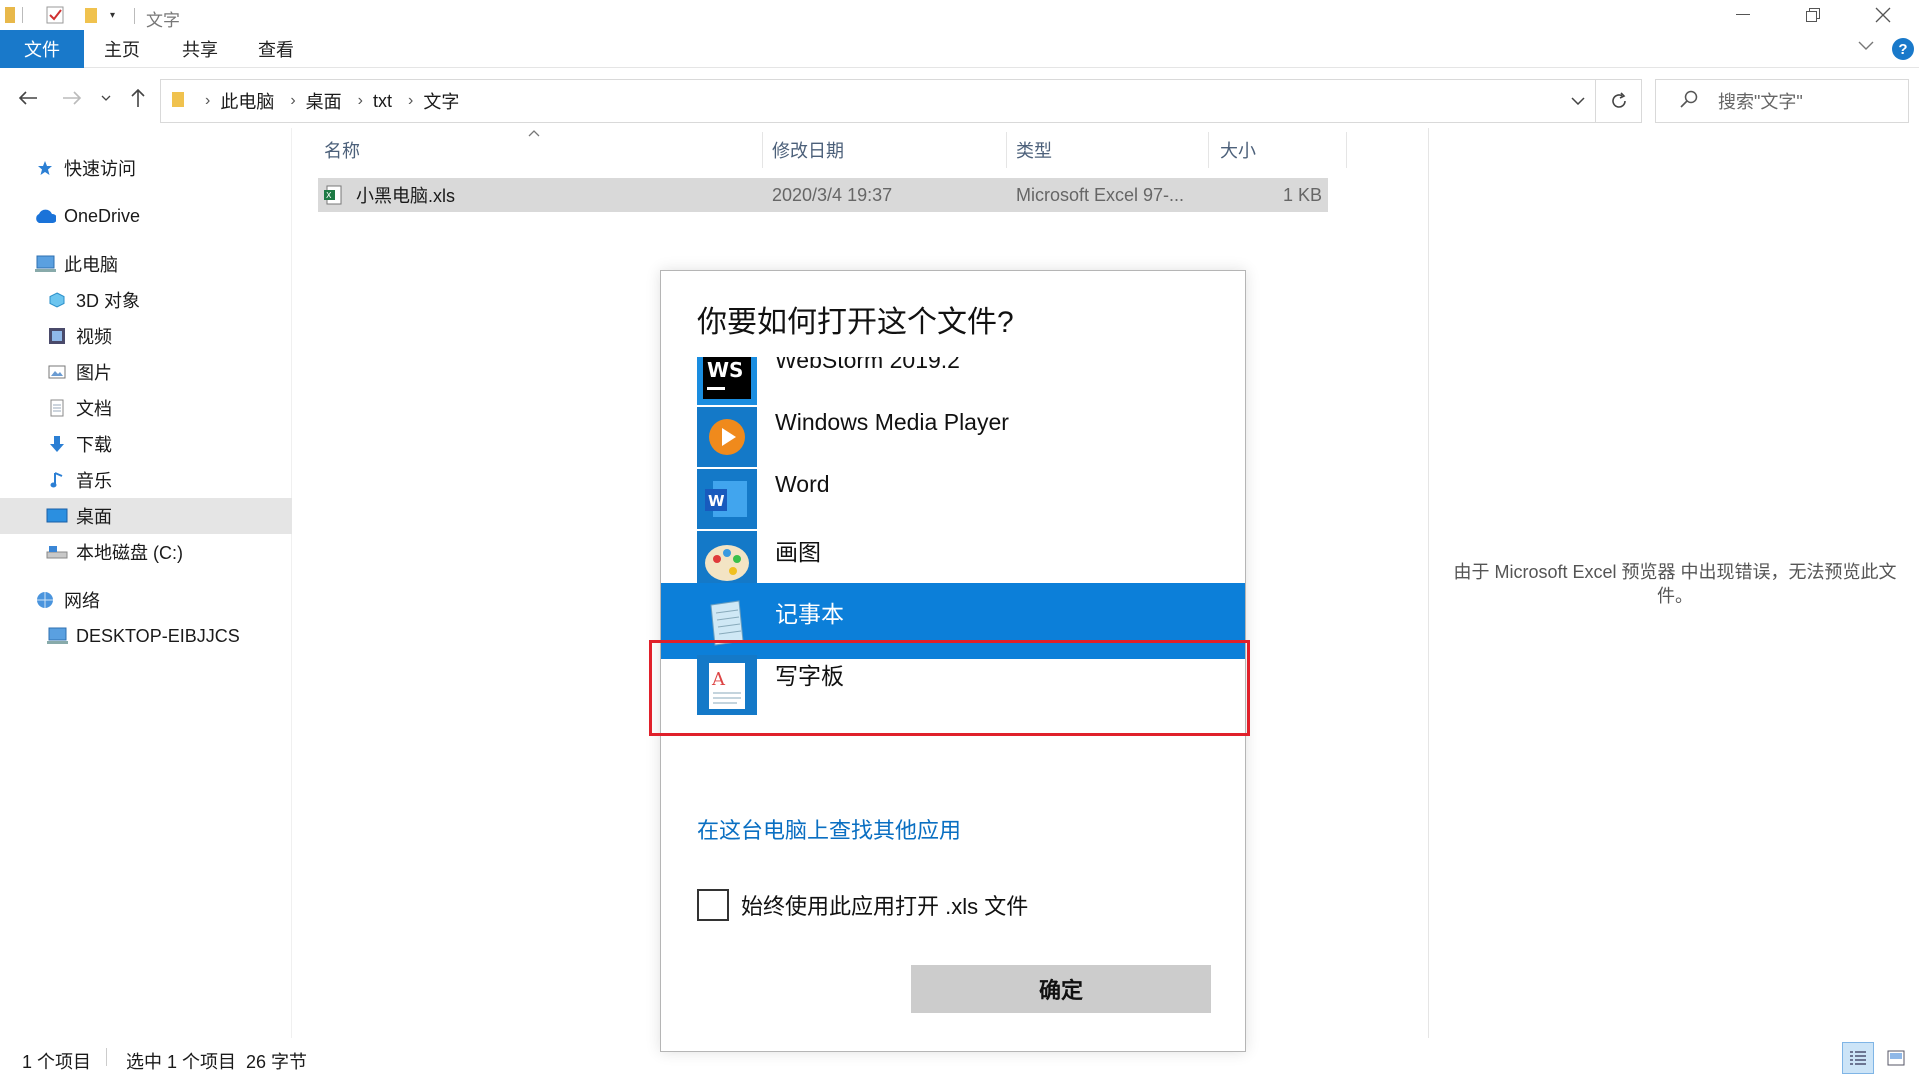 The image size is (1919, 1080). What do you see at coordinates (106, 98) in the screenshot?
I see `recent-locations-icon` at bounding box center [106, 98].